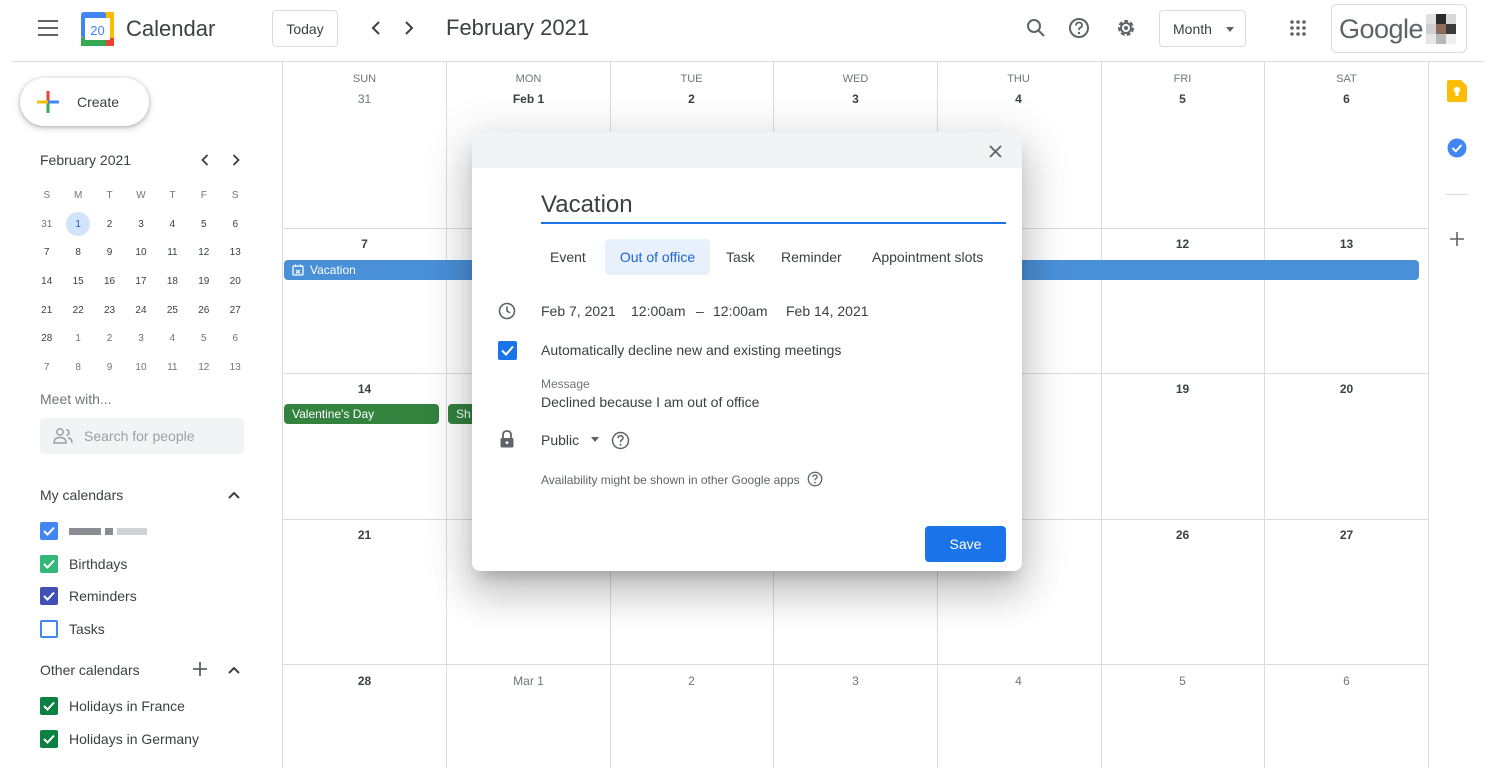 This screenshot has width=1492, height=768. Describe the element at coordinates (578, 311) in the screenshot. I see `start-date: Feb 7, 2021` at that location.